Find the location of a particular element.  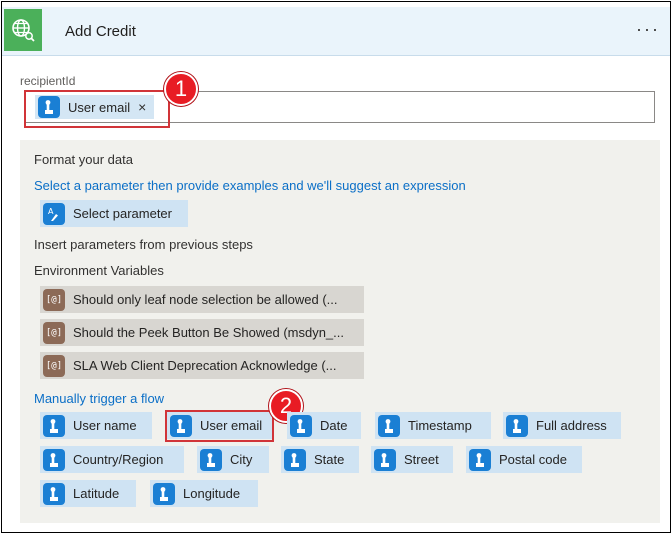

trigger-token-longitude: Longitude is located at coordinates (204, 493).